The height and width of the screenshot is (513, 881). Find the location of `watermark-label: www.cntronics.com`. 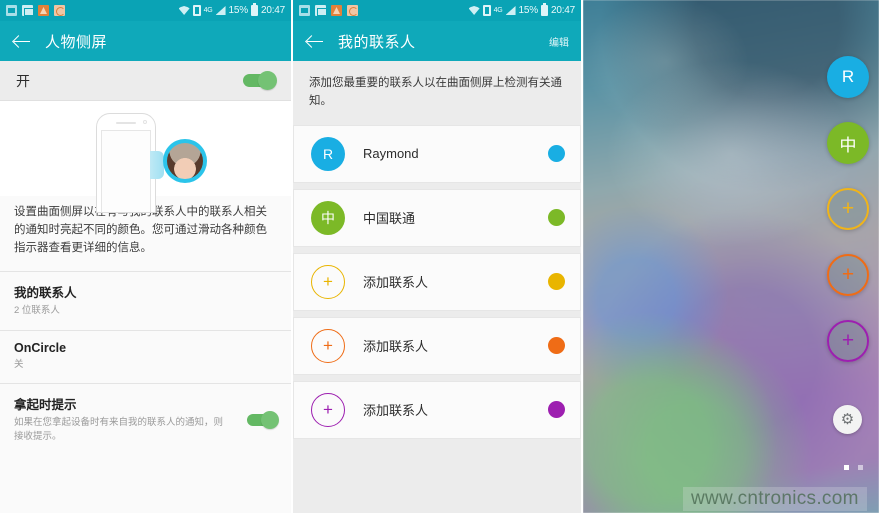

watermark-label: www.cntronics.com is located at coordinates (775, 499).